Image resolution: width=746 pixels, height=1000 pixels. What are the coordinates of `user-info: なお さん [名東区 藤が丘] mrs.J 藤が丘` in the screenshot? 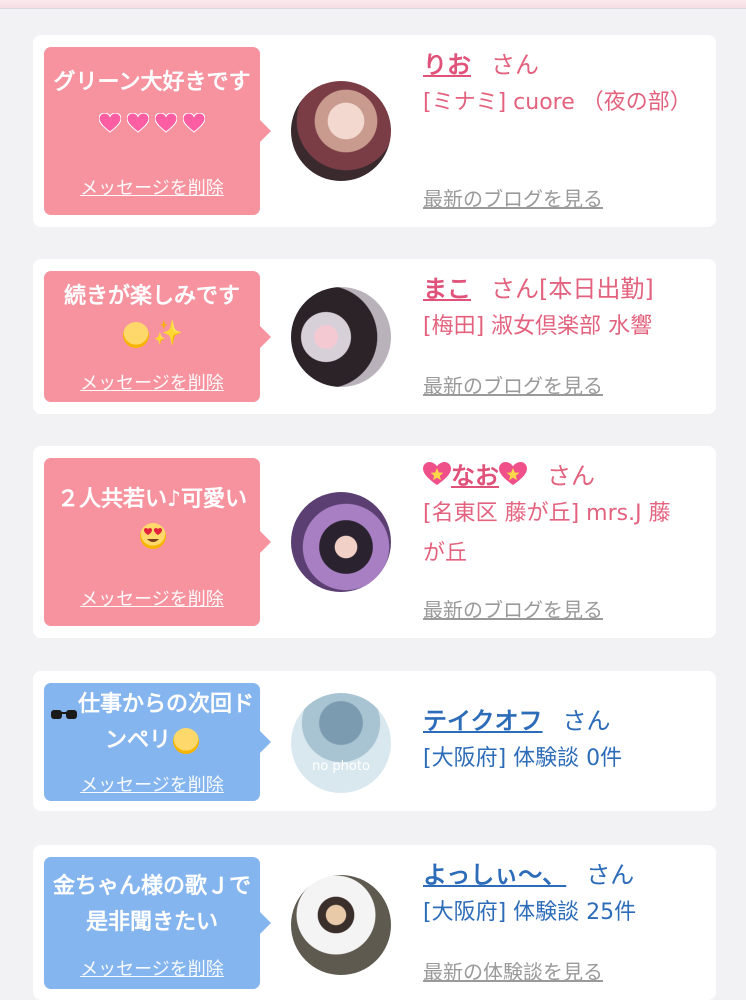 It's located at (561, 516).